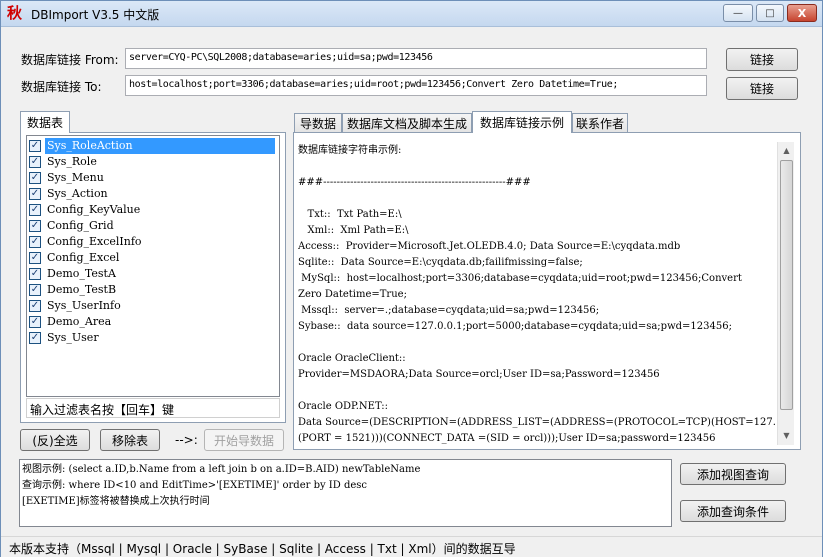 Image resolution: width=823 pixels, height=557 pixels. I want to click on table-list-item: ✓ Config_ExcelInfo, so click(153, 242).